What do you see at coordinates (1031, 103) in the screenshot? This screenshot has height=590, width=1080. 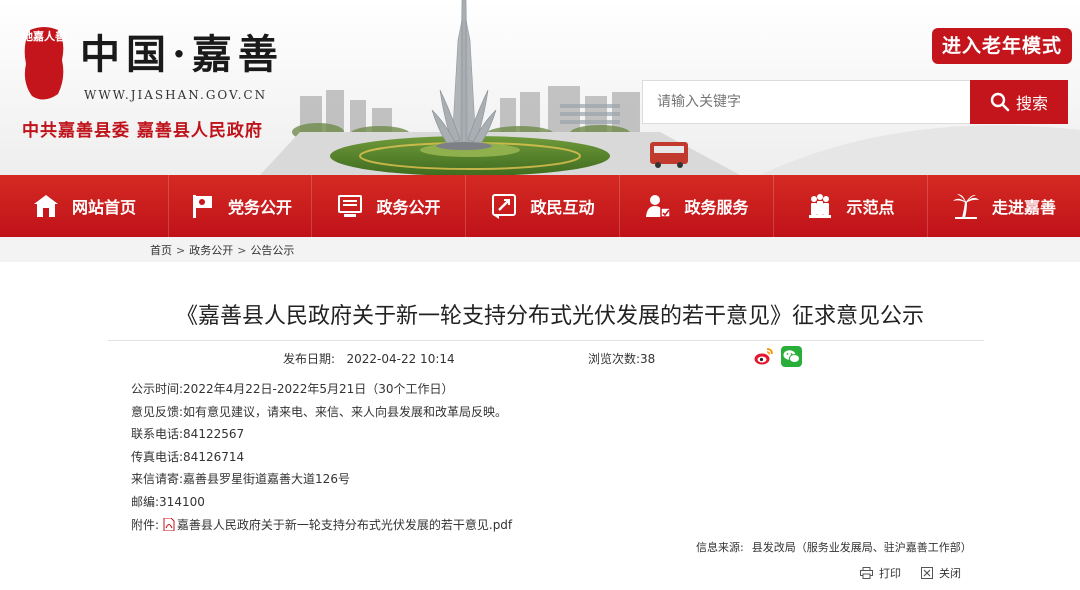 I see `search-button-label: 搜索` at bounding box center [1031, 103].